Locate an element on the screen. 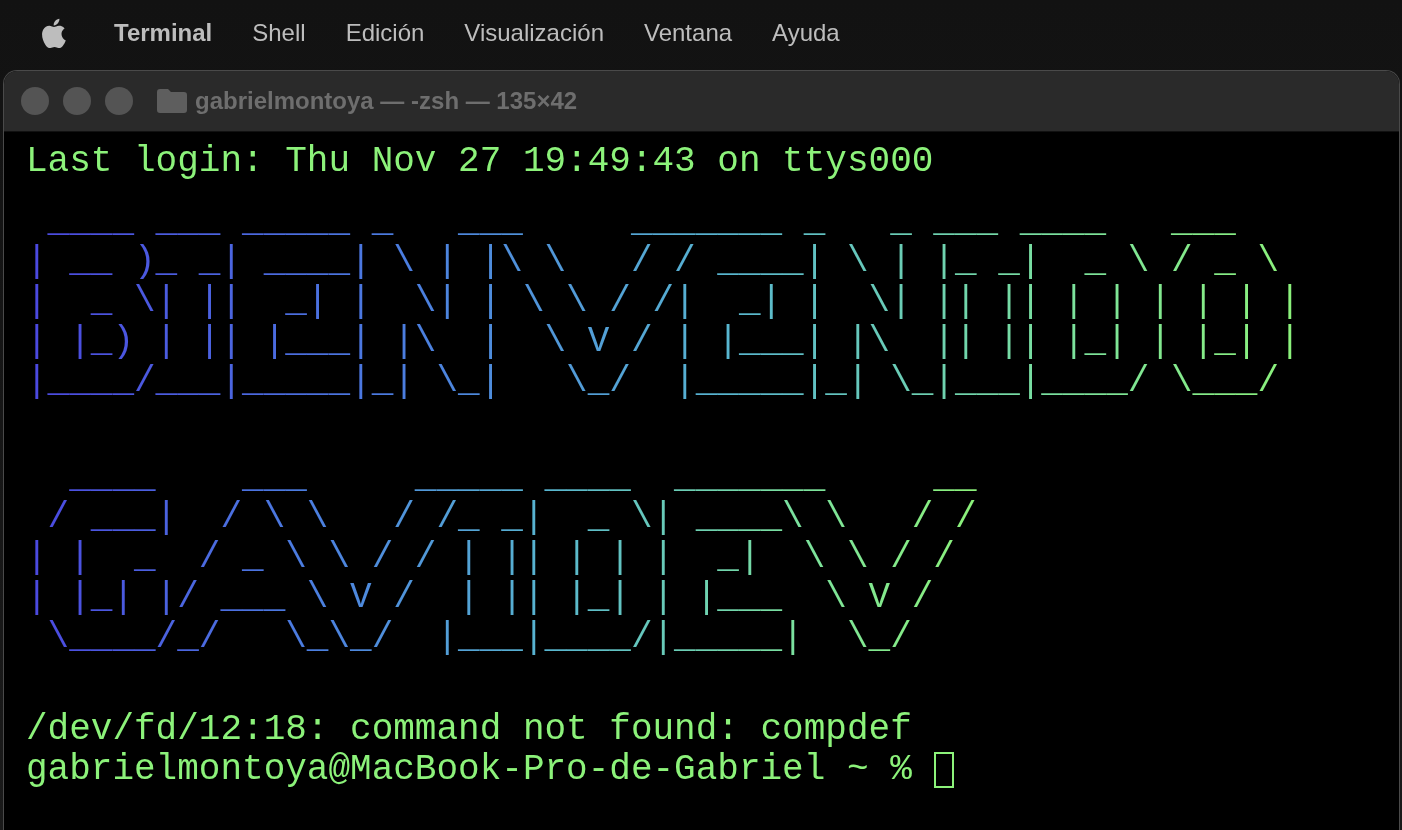 The width and height of the screenshot is (1402, 830). menu-item: Edición is located at coordinates (385, 33).